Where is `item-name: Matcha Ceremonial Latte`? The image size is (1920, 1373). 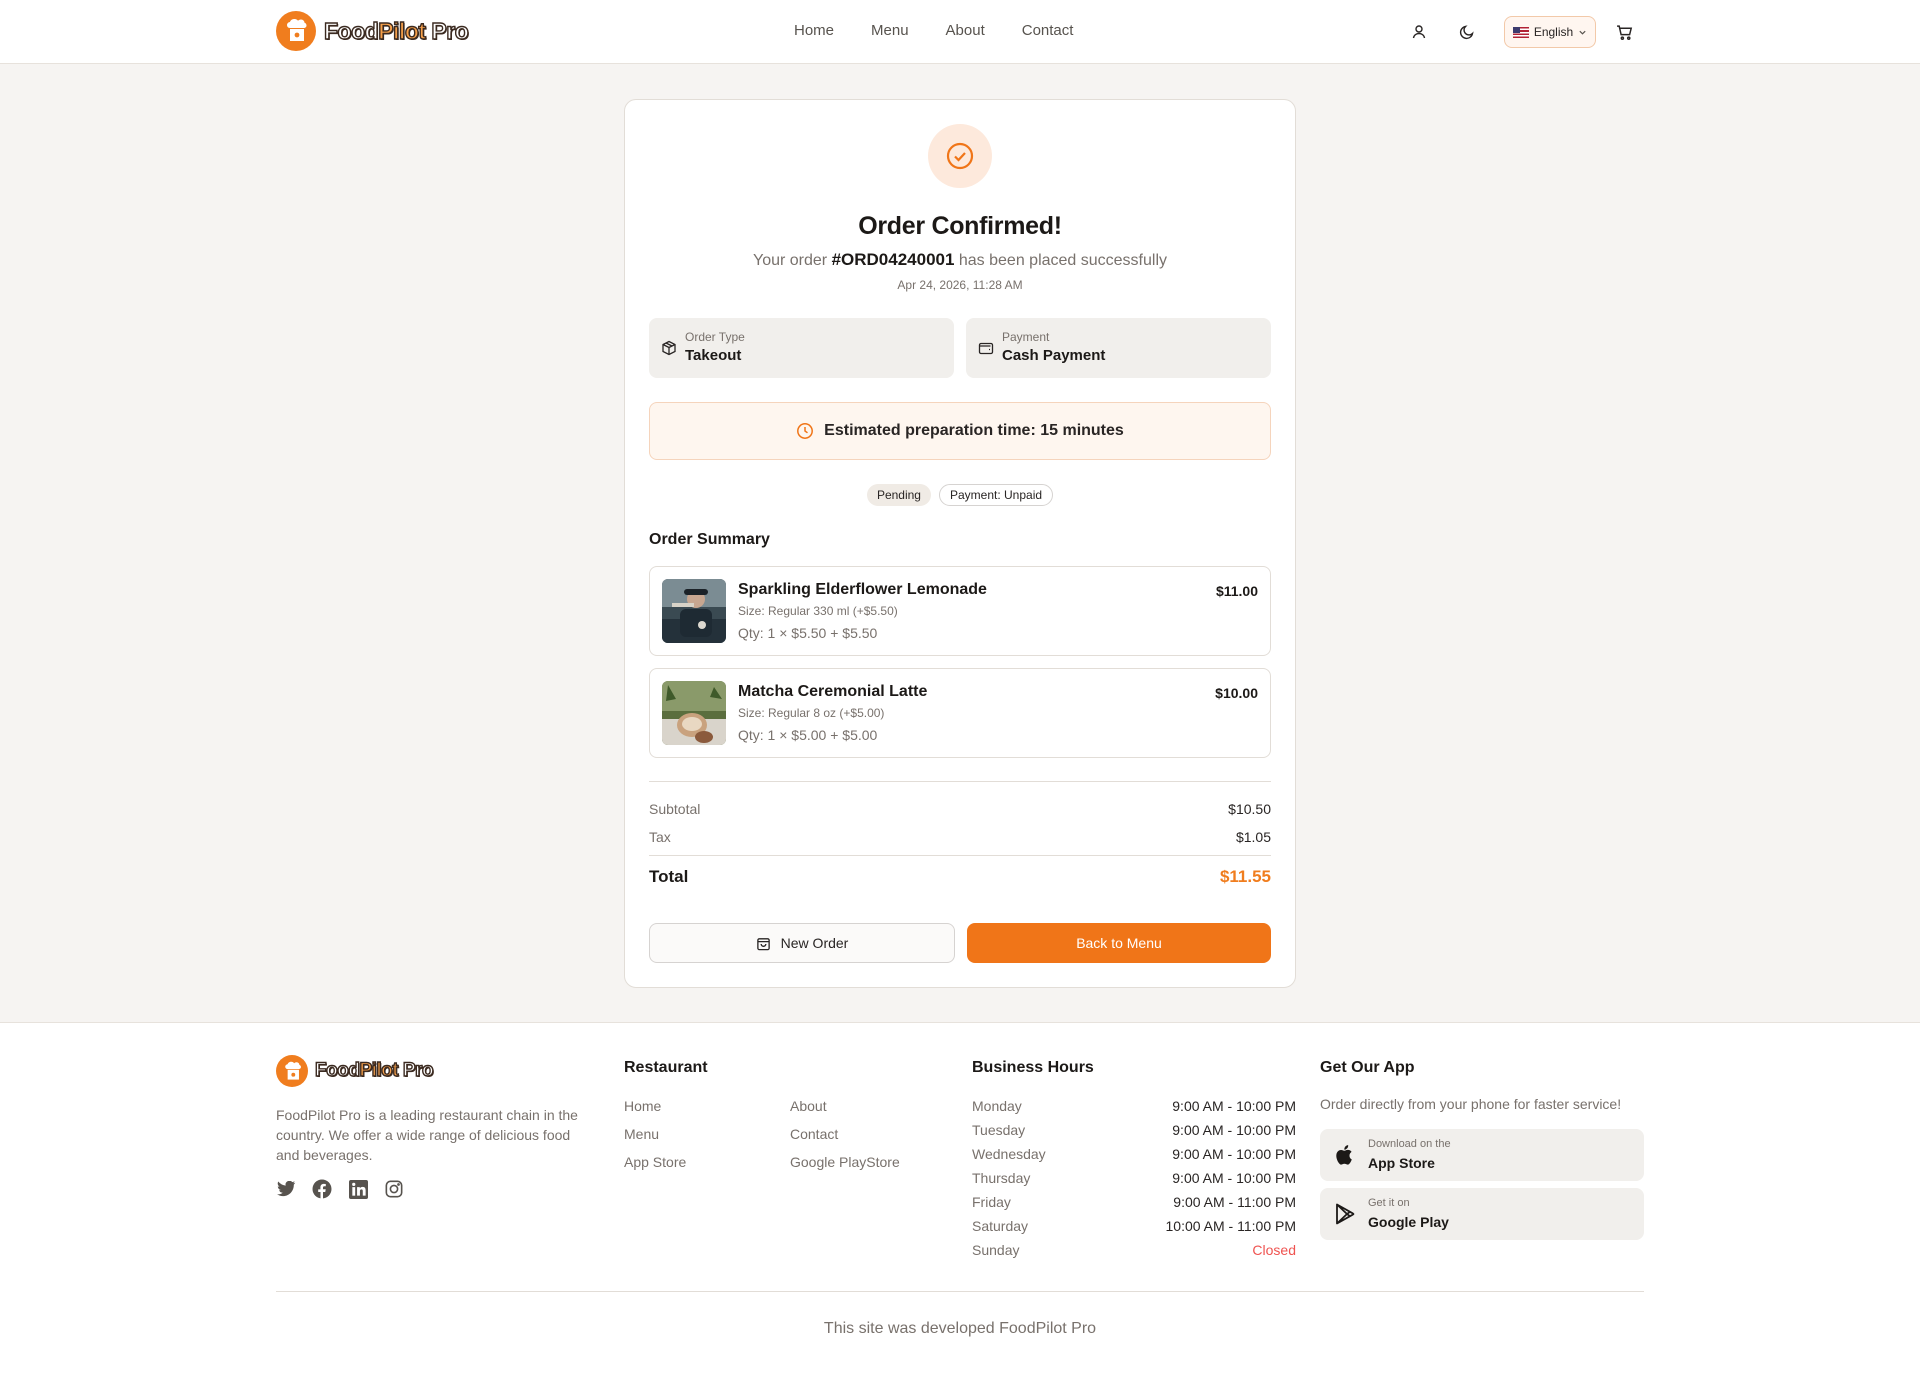 item-name: Matcha Ceremonial Latte is located at coordinates (833, 691).